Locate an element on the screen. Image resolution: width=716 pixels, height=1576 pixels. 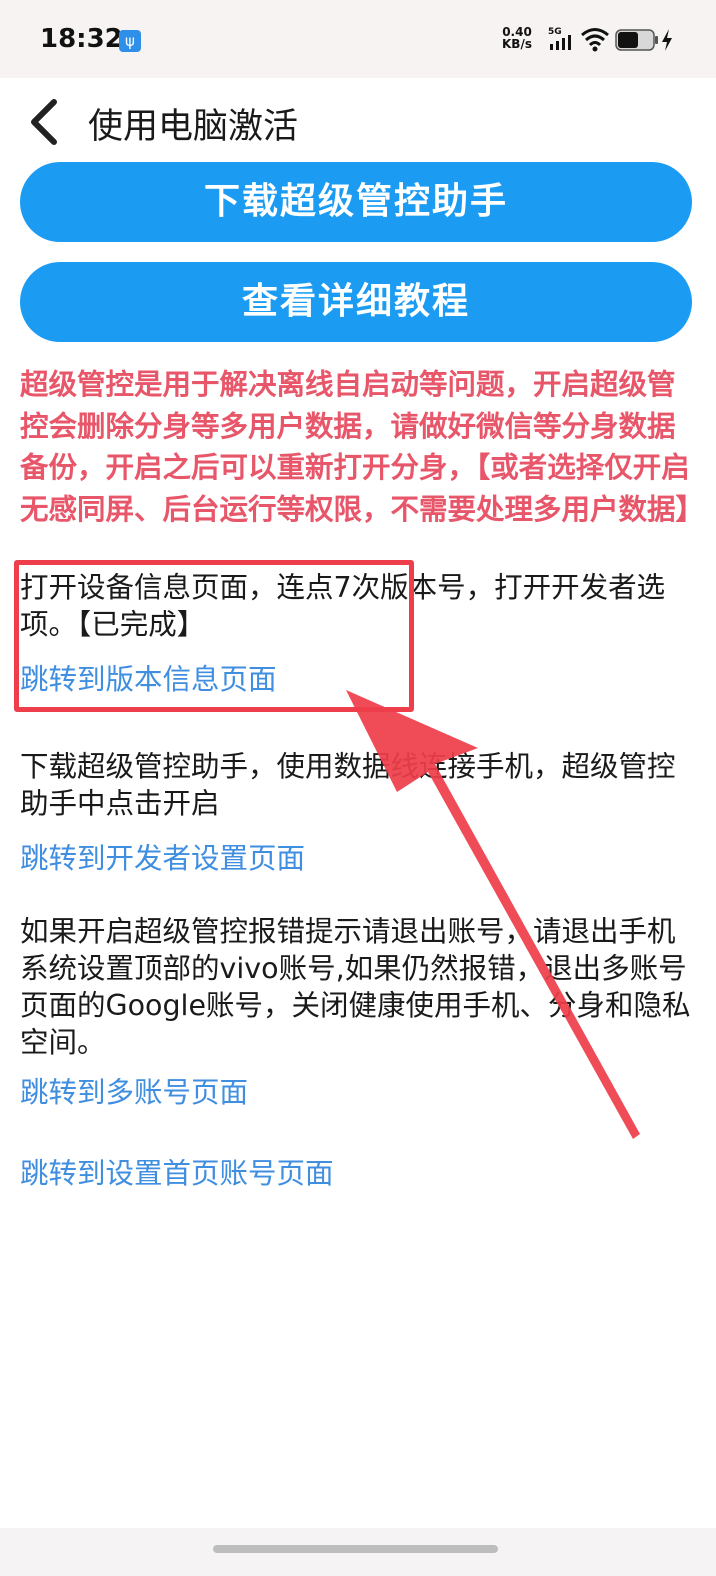
battery-icon is located at coordinates (636, 40).